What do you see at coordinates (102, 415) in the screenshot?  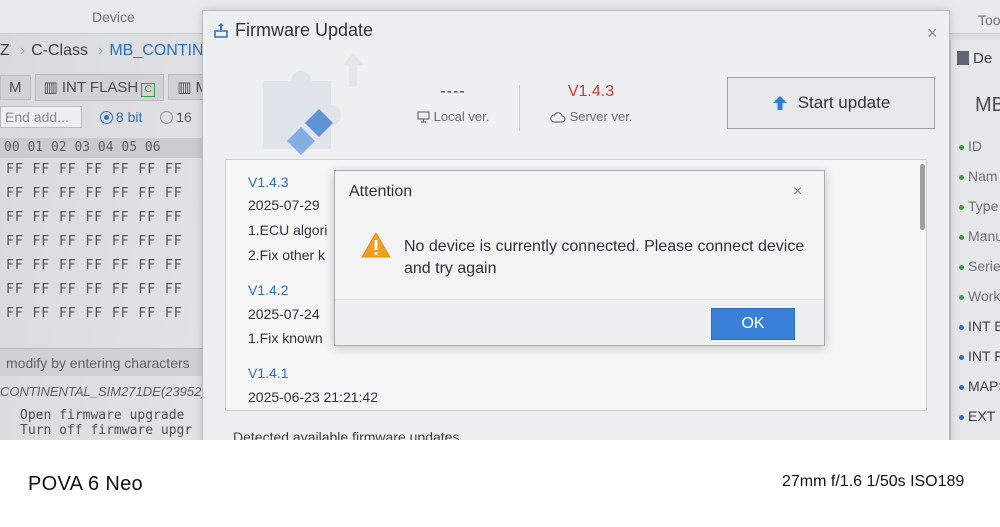 I see `log-line: Open firmware upgrade` at bounding box center [102, 415].